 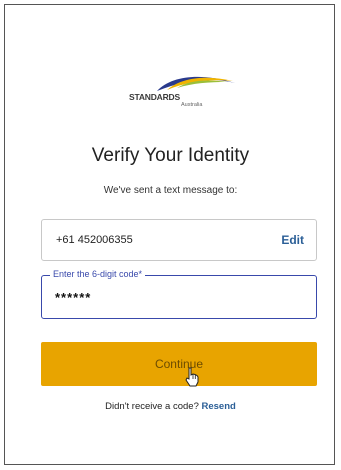 I want to click on resend-row: Didn't receive a code? Resend, so click(x=170, y=406).